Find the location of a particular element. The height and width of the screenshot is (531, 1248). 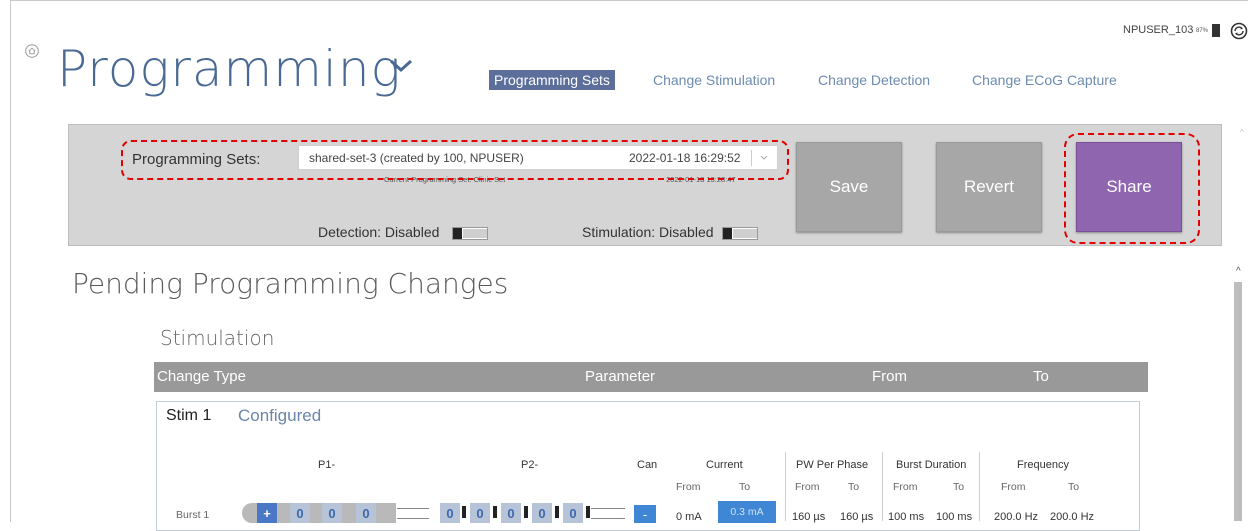

tab-change-ecog-capture: Change ECoG Capture is located at coordinates (1044, 80).